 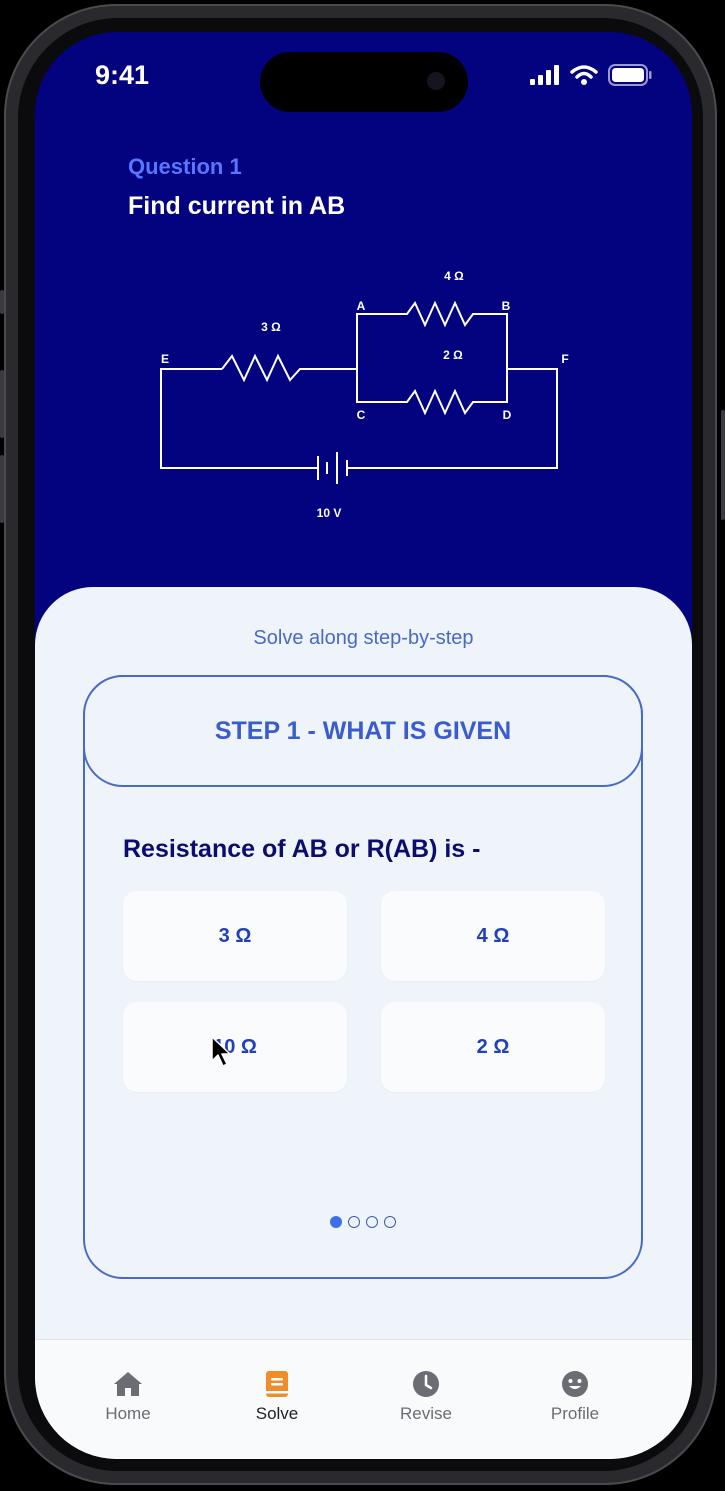 What do you see at coordinates (575, 1384) in the screenshot?
I see `smiley-icon` at bounding box center [575, 1384].